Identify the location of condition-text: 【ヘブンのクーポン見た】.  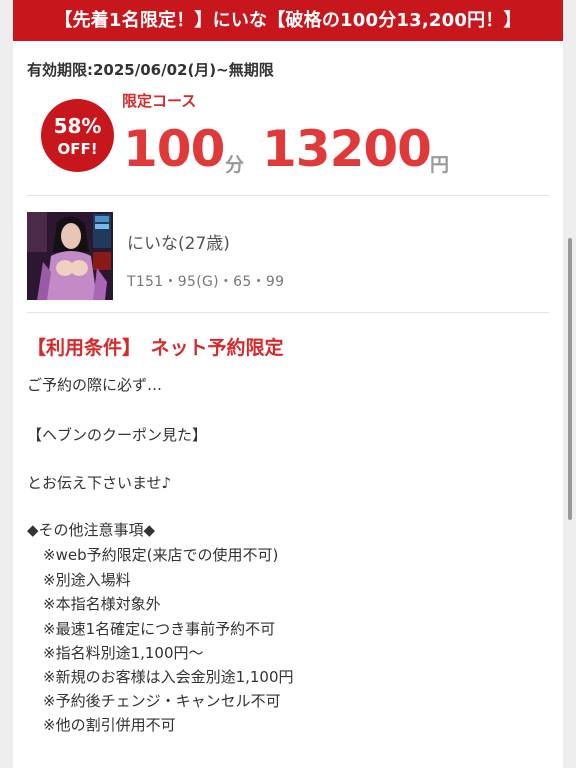
(117, 435).